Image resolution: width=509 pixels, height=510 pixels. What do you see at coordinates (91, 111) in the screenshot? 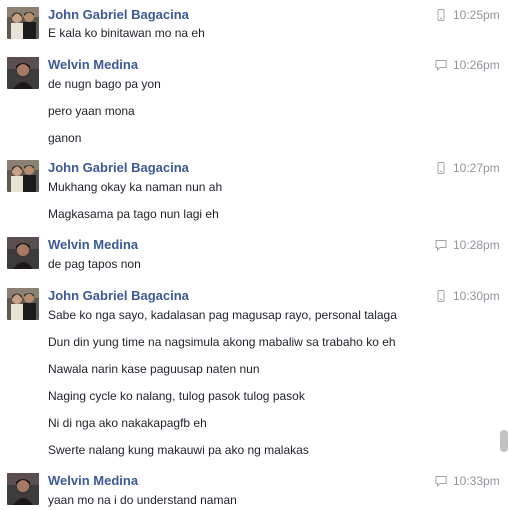
I see `message-text: pero yaan mona` at bounding box center [91, 111].